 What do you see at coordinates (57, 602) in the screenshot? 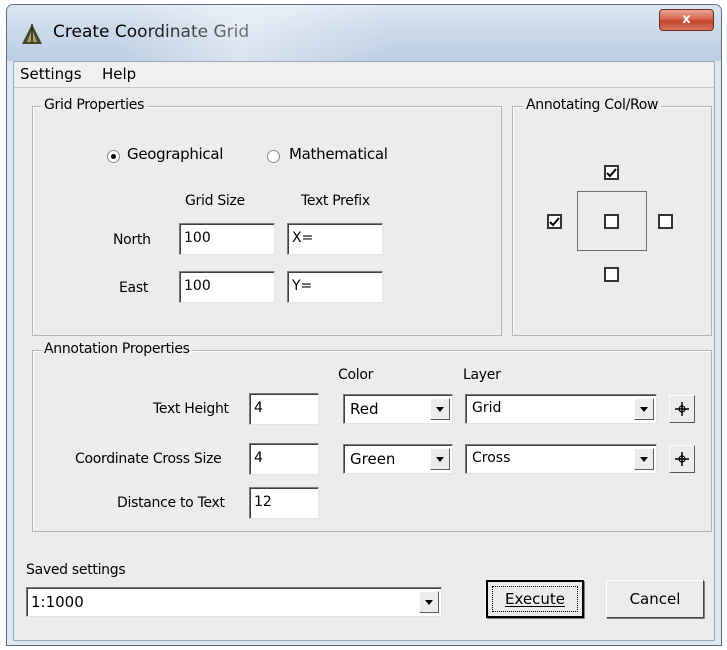
I see `saved-settings-value: 1:1000` at bounding box center [57, 602].